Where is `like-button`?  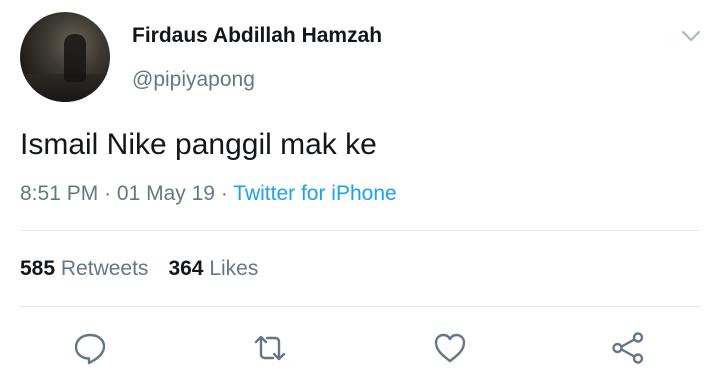 like-button is located at coordinates (450, 348).